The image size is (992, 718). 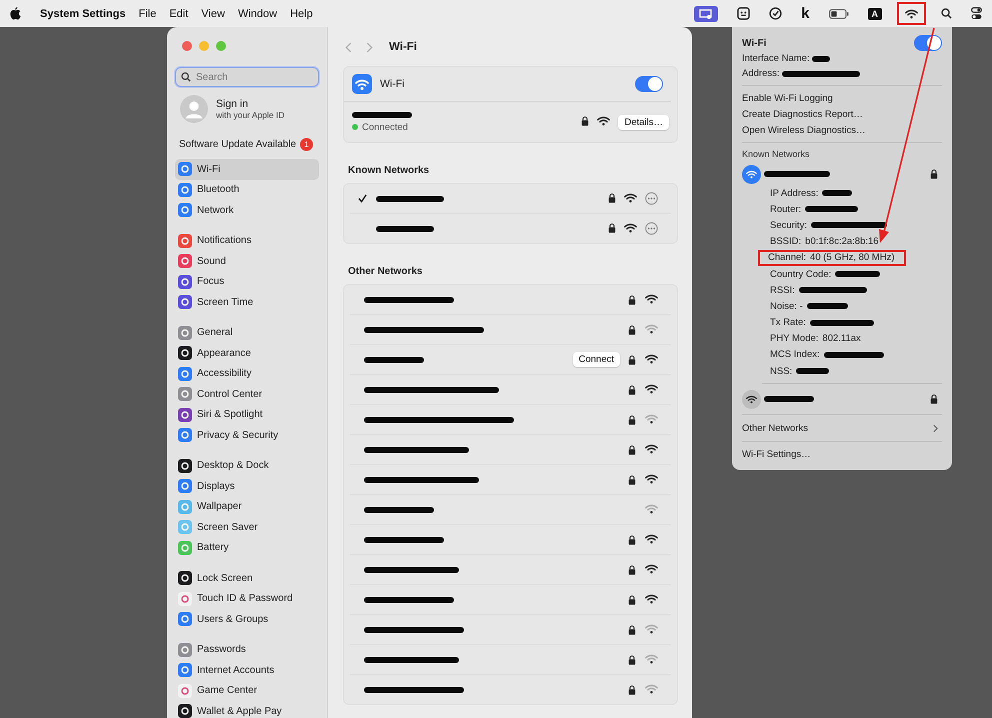 I want to click on sidebar-item: Notifications, so click(x=247, y=240).